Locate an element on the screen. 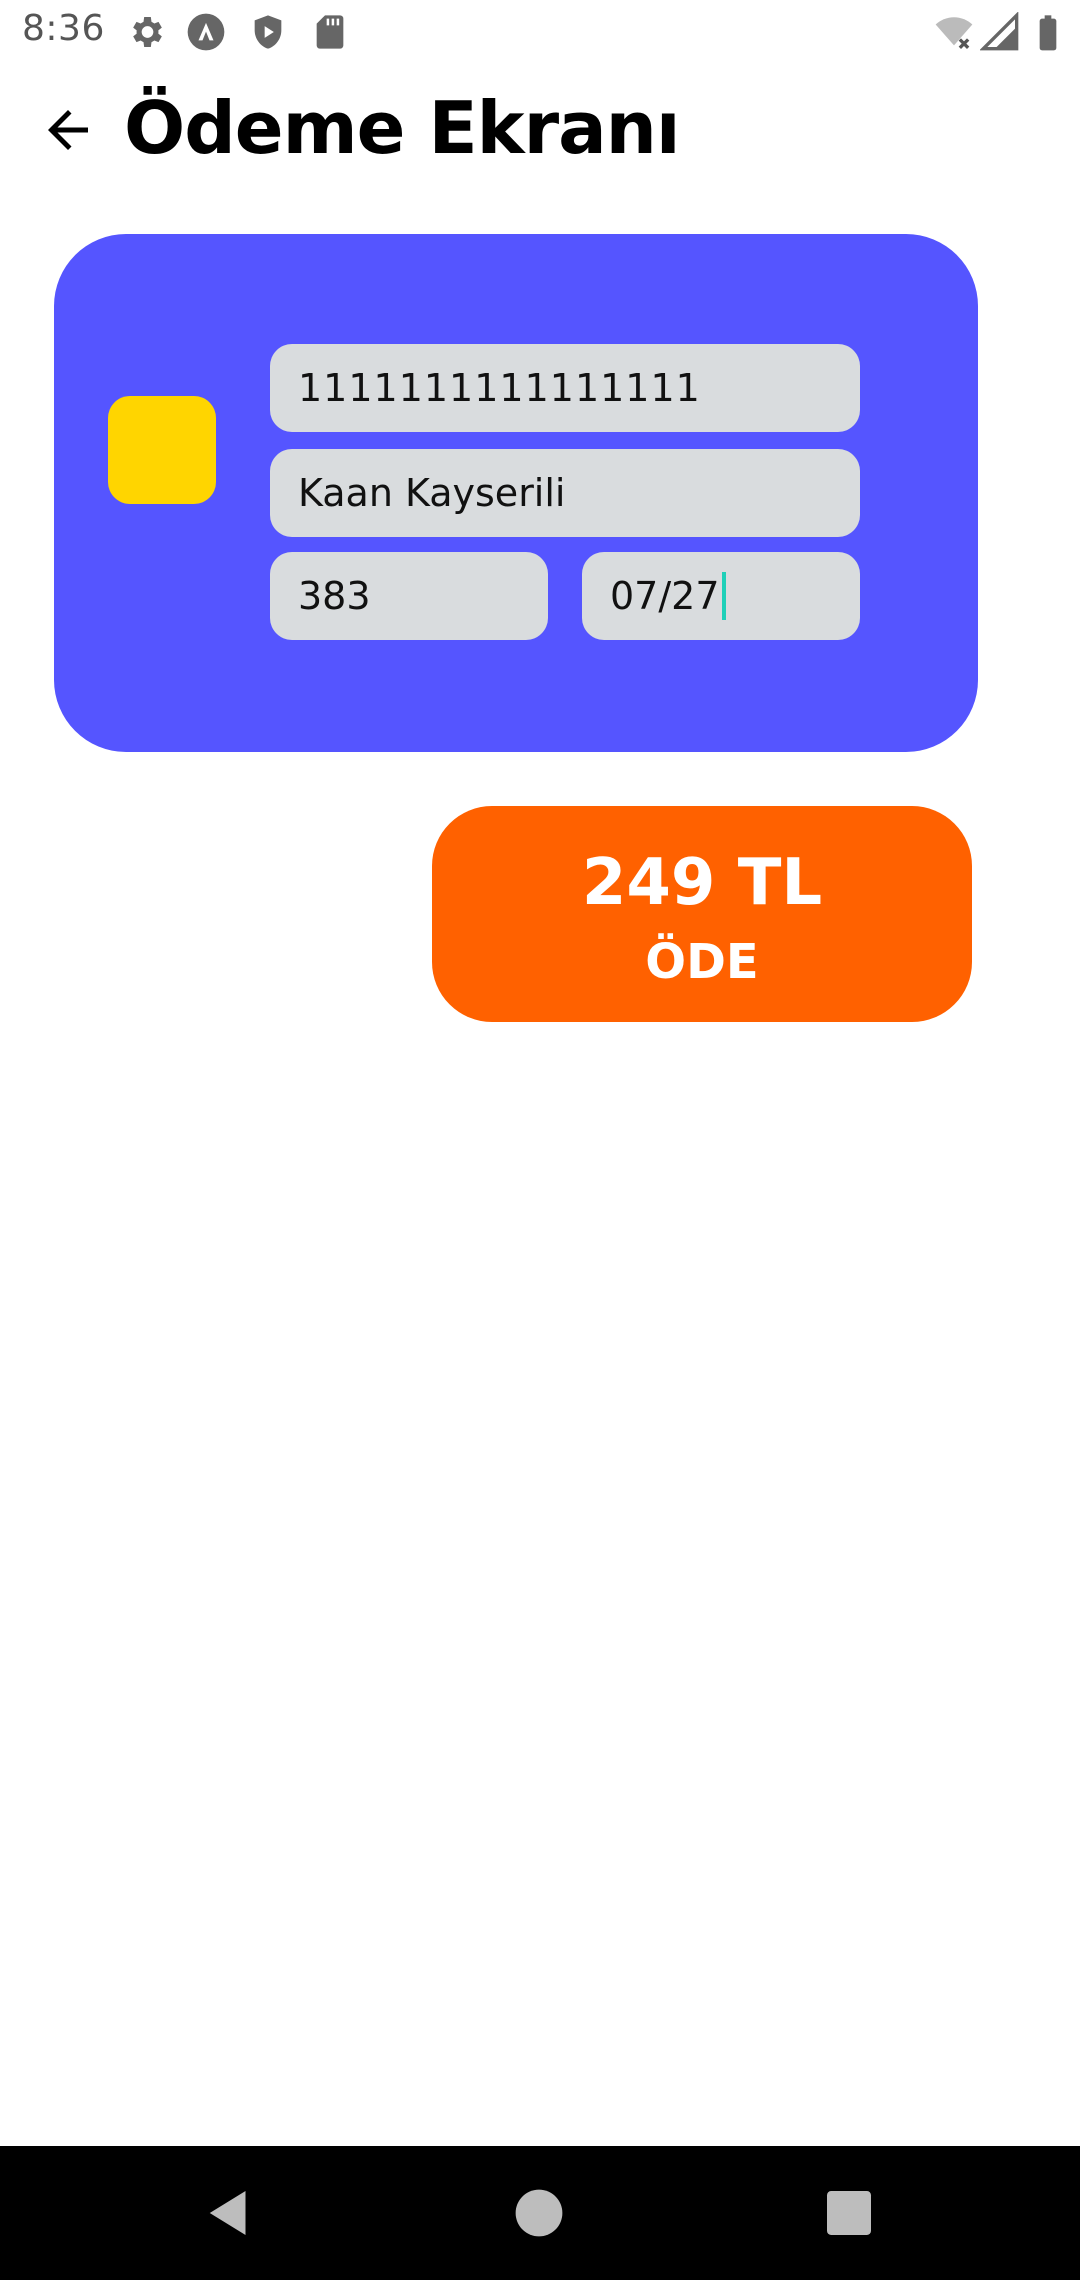 This screenshot has height=2280, width=1080. nav-home-button is located at coordinates (539, 2213).